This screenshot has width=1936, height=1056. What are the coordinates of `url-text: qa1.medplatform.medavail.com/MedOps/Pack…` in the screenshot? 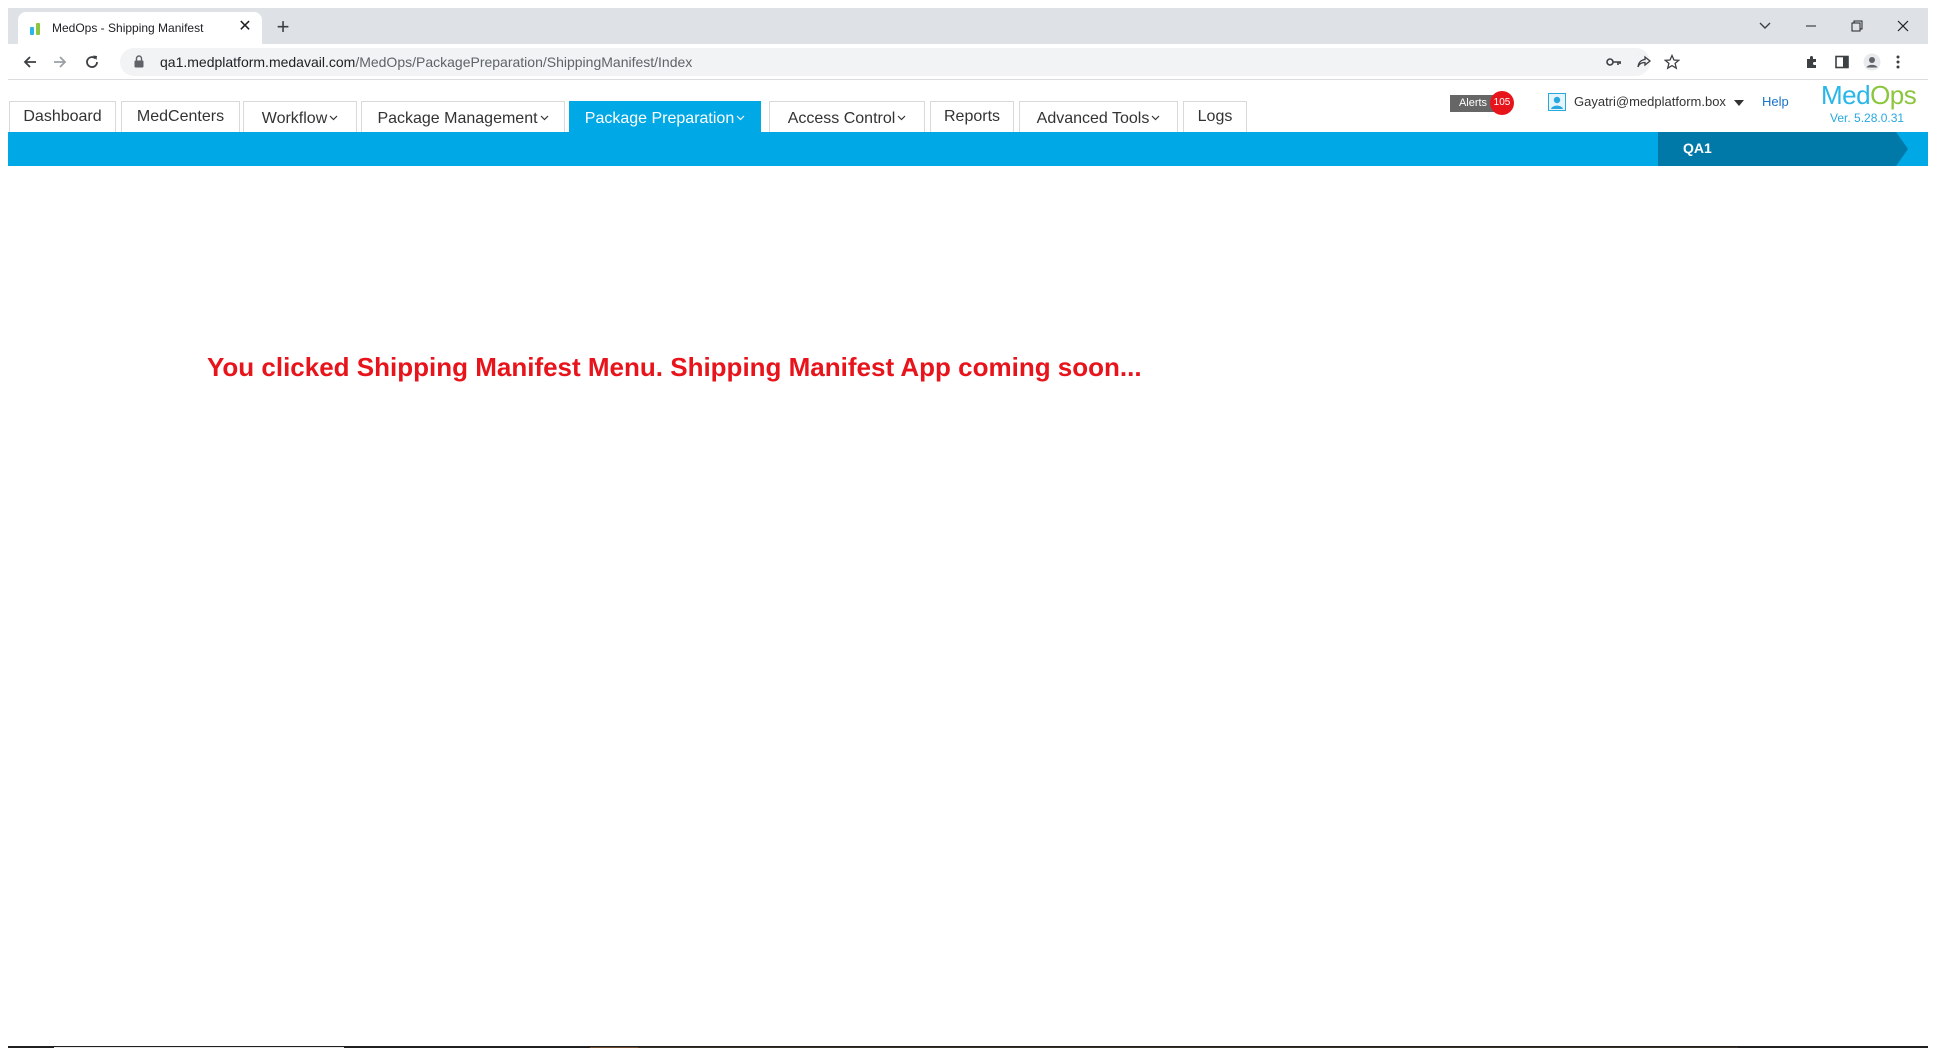 It's located at (426, 62).